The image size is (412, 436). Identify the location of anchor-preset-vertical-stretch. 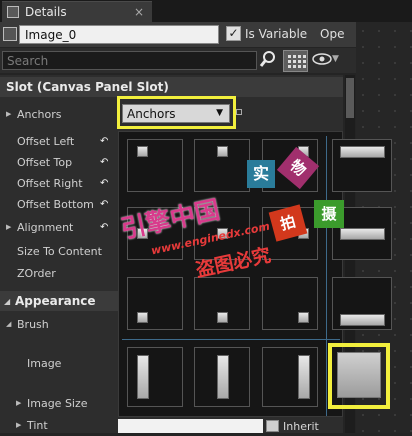
(222, 377).